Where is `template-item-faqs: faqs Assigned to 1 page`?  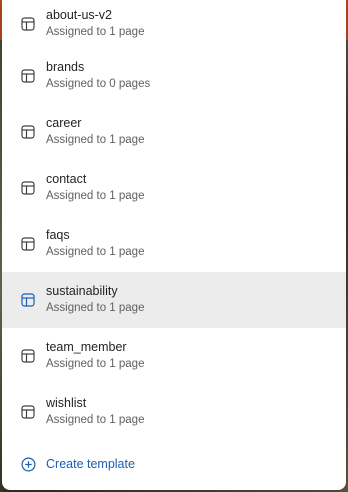 template-item-faqs: faqs Assigned to 1 page is located at coordinates (174, 244).